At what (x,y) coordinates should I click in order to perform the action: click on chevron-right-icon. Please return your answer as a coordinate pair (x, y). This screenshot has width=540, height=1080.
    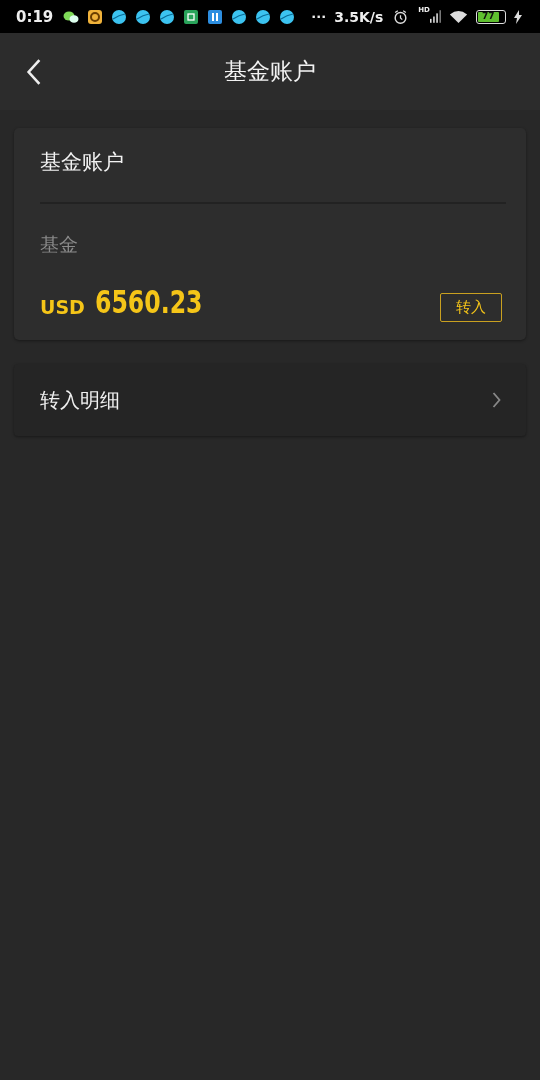
    Looking at the image, I should click on (496, 400).